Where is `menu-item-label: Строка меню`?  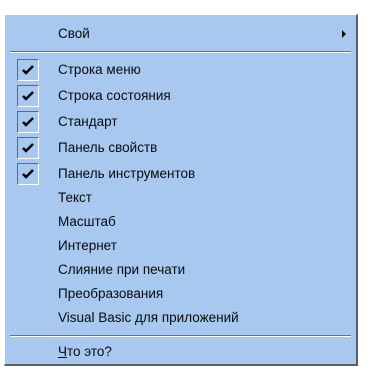
menu-item-label: Строка меню is located at coordinates (99, 69).